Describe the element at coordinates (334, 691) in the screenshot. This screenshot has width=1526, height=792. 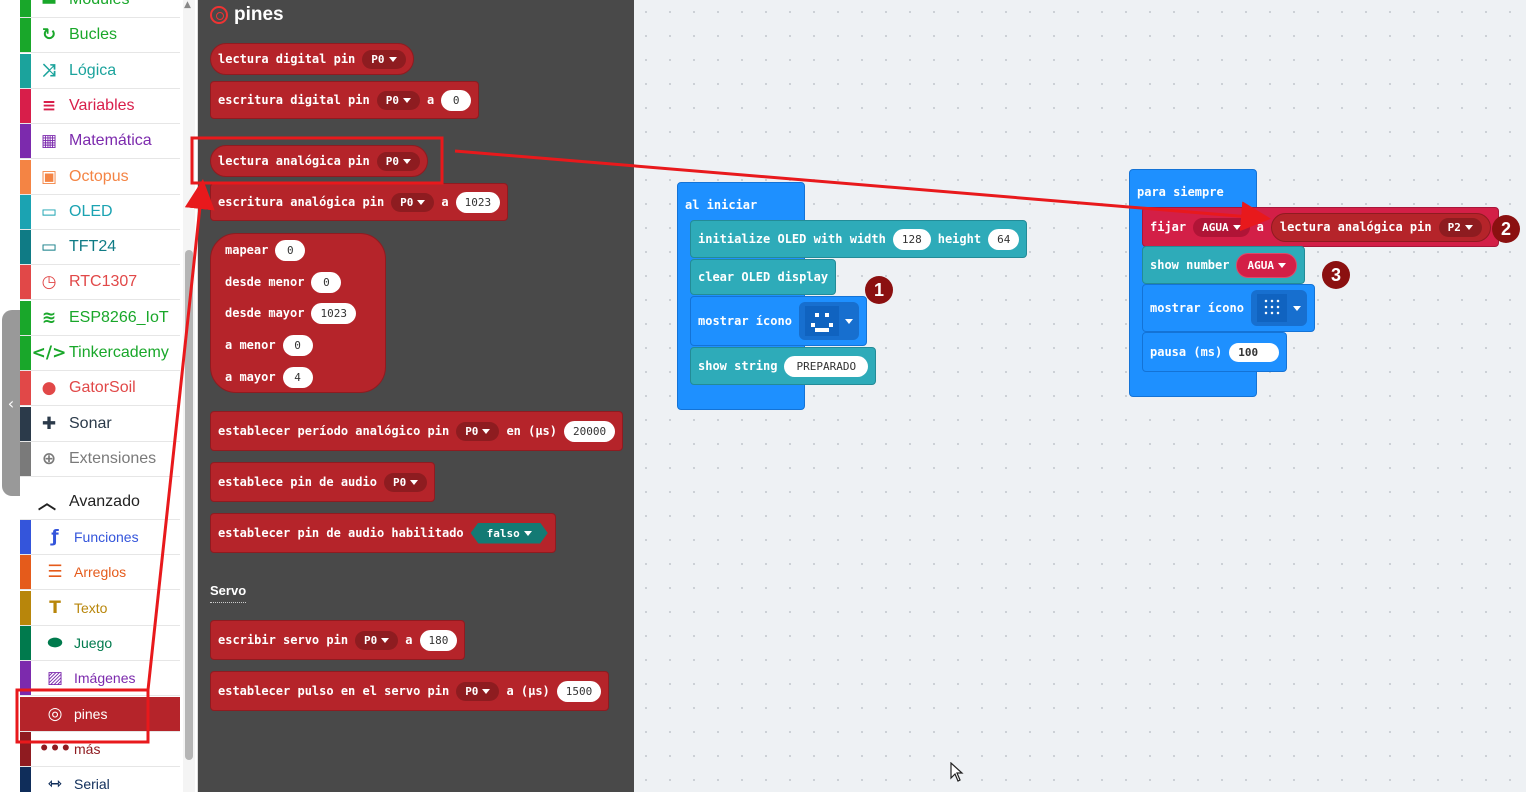
I see `block-label: establecer pulso en el servo pin` at that location.